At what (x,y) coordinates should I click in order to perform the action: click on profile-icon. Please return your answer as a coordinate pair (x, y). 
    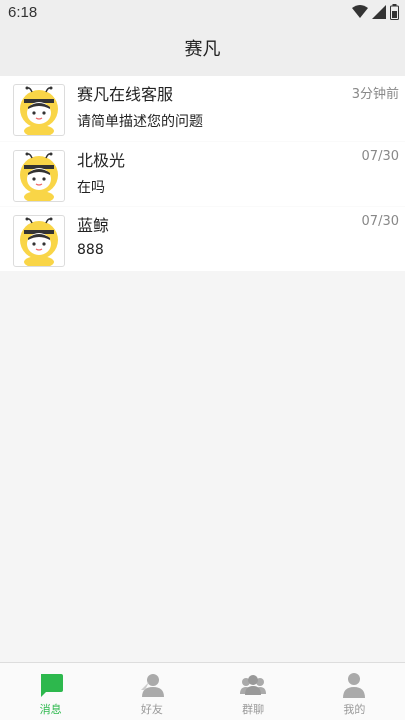
    Looking at the image, I should click on (354, 685).